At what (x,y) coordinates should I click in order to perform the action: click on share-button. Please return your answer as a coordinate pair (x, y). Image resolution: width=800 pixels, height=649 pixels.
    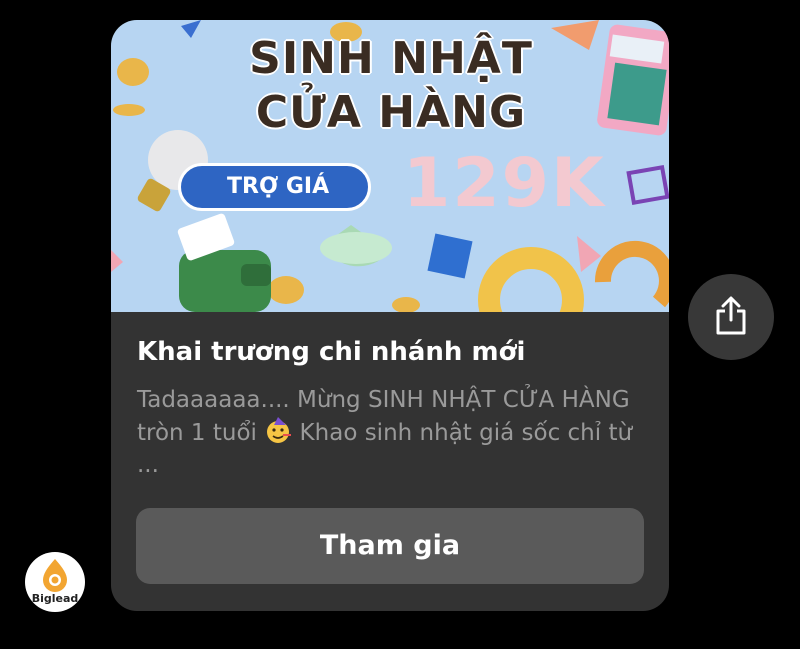
    Looking at the image, I should click on (731, 317).